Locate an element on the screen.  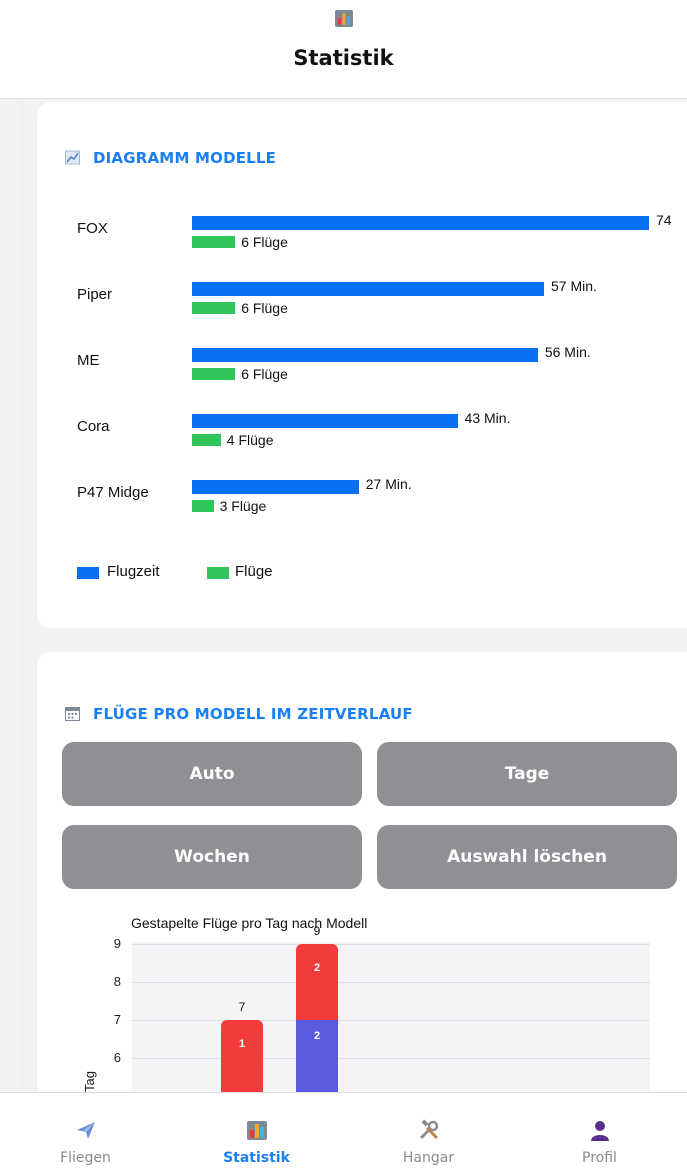
tab-label: Hangar is located at coordinates (428, 1158).